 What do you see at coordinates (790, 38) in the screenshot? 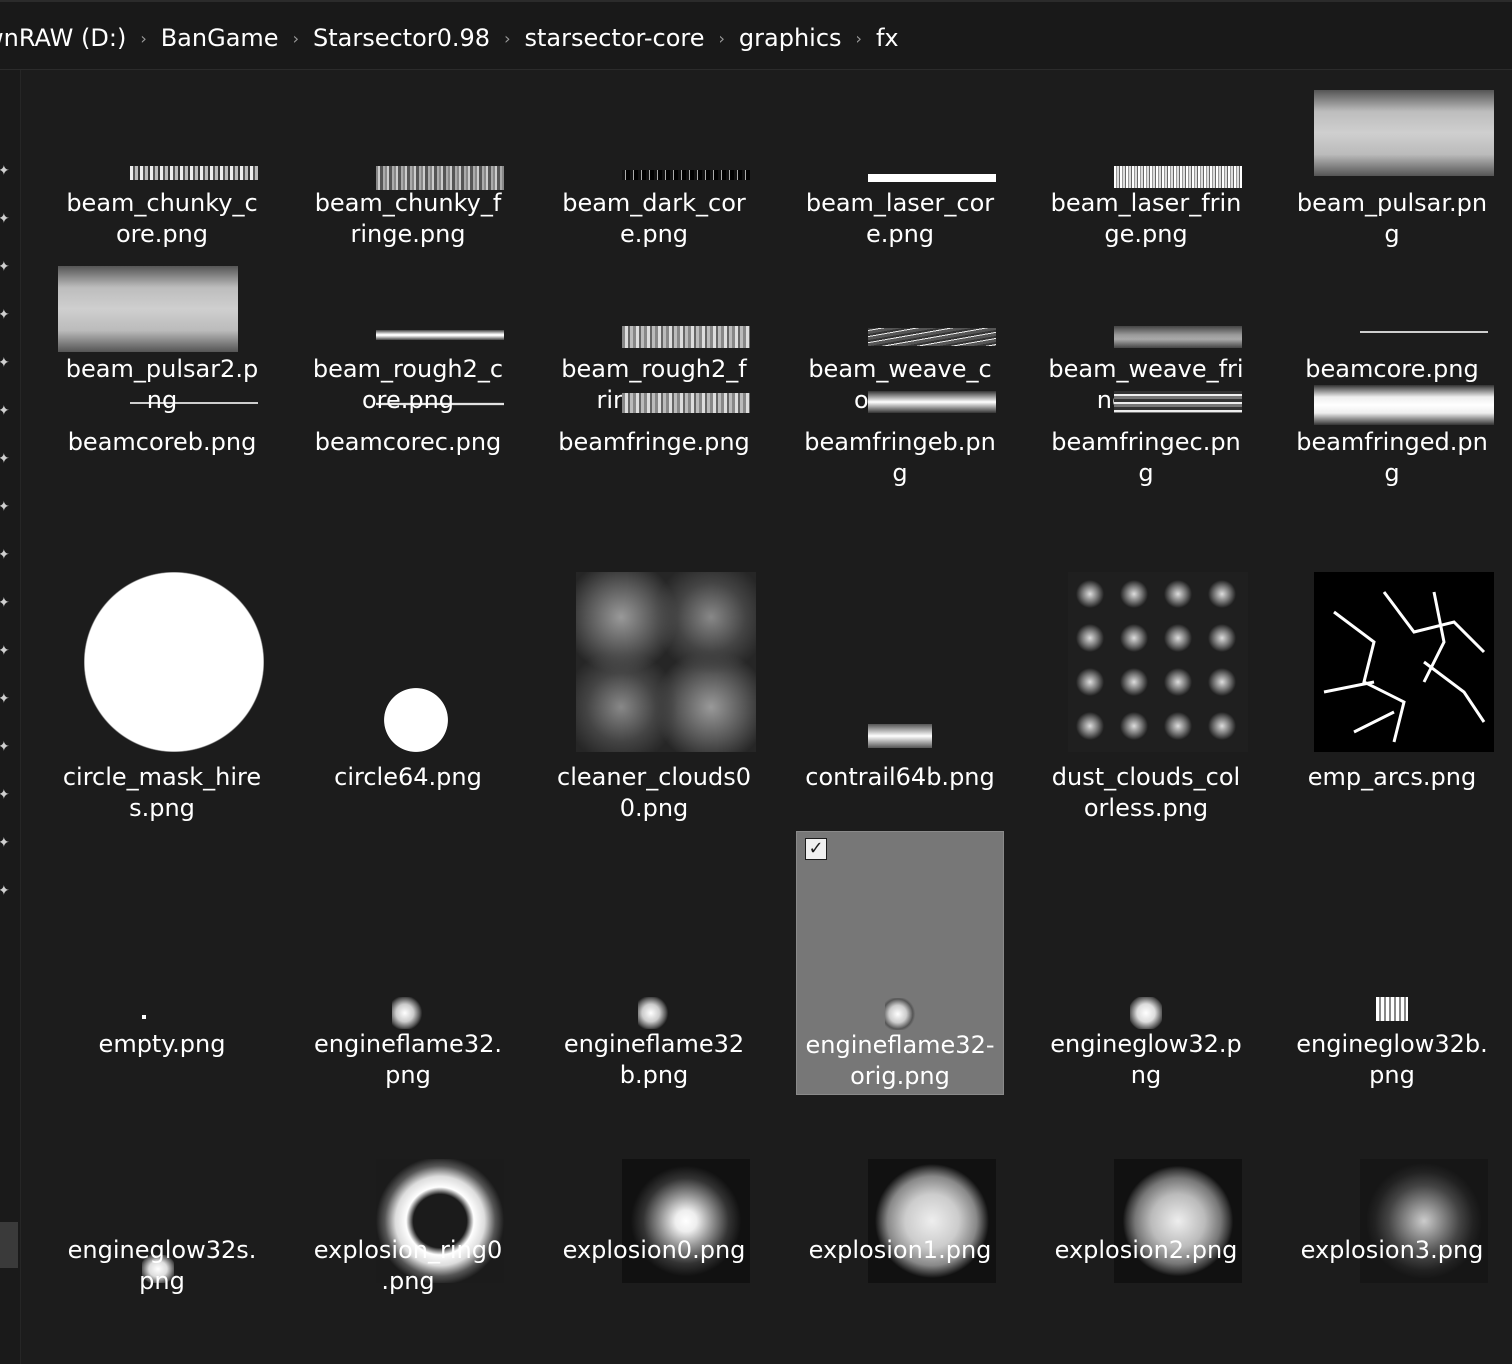
I see `breadcrumb-graphics: graphics` at bounding box center [790, 38].